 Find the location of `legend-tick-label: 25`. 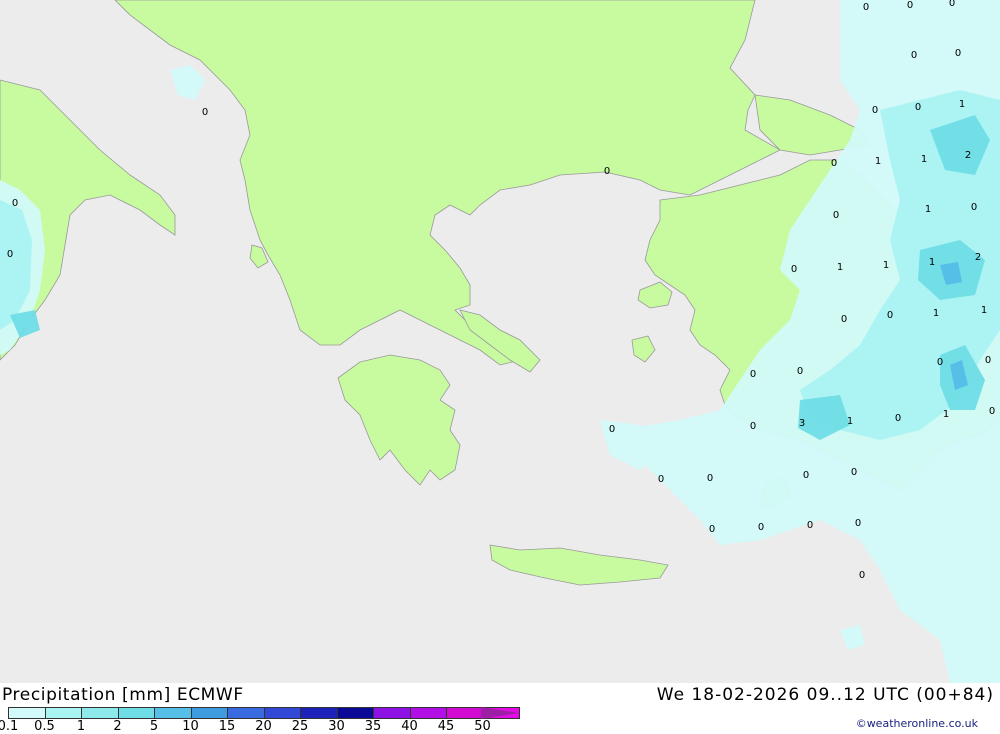

legend-tick-label: 25 is located at coordinates (300, 726).